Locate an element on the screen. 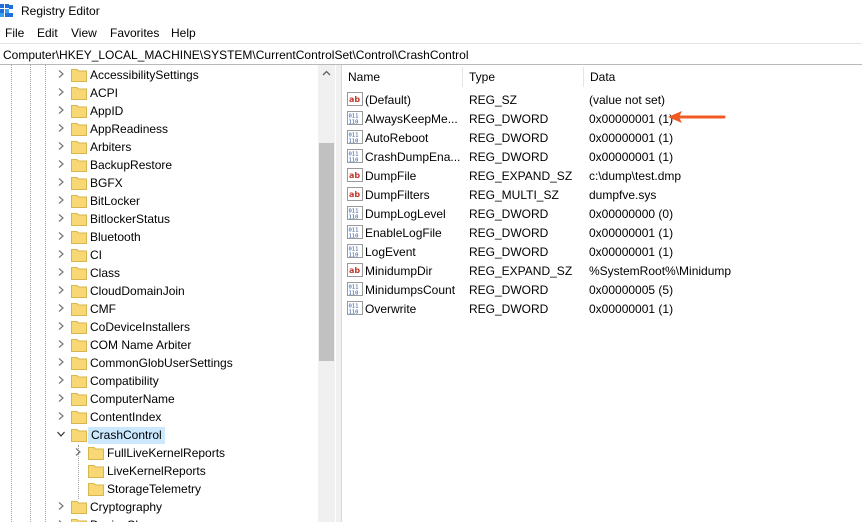 Image resolution: width=863 pixels, height=522 pixels. tree-item: CommonGlobUserSettings is located at coordinates (159, 363).